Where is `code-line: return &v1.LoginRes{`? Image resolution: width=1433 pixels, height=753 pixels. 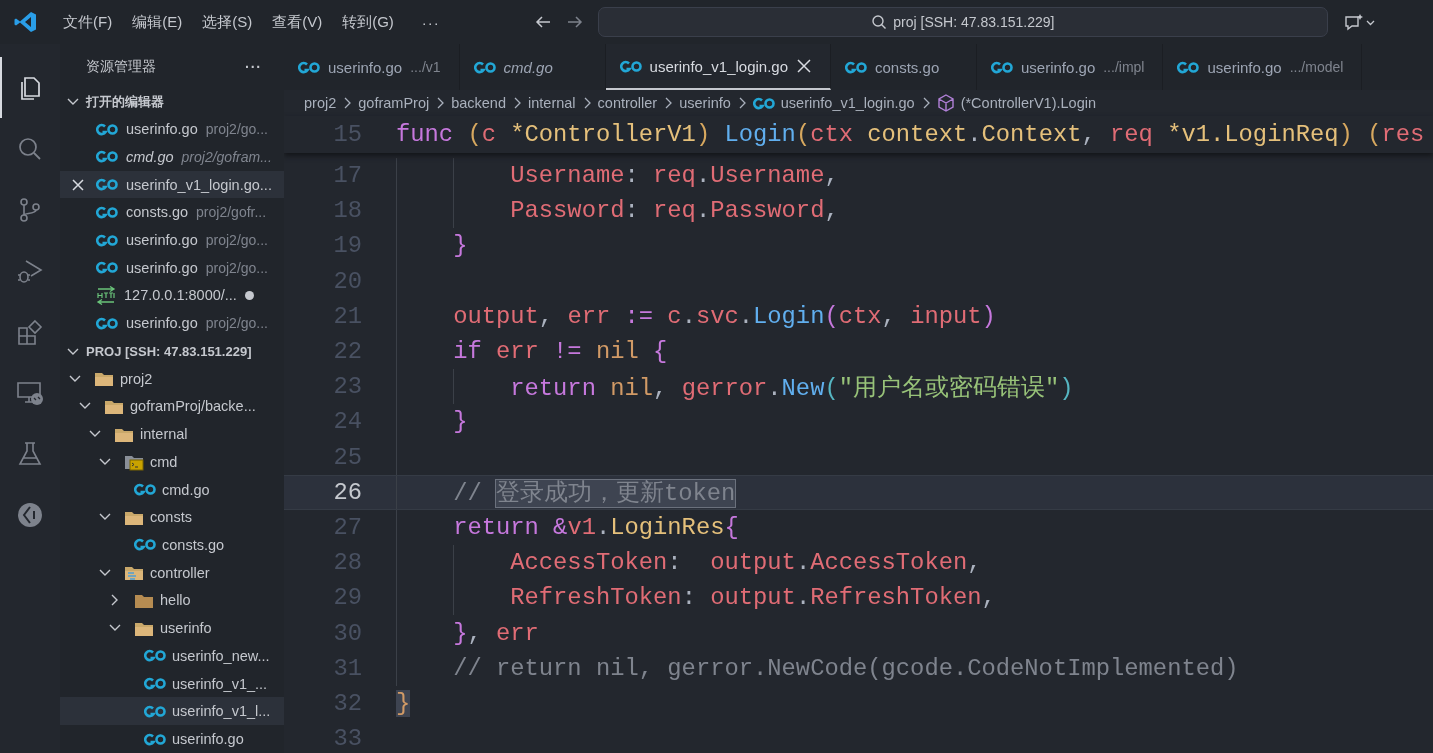
code-line: return &v1.LoginRes{ is located at coordinates (595, 527).